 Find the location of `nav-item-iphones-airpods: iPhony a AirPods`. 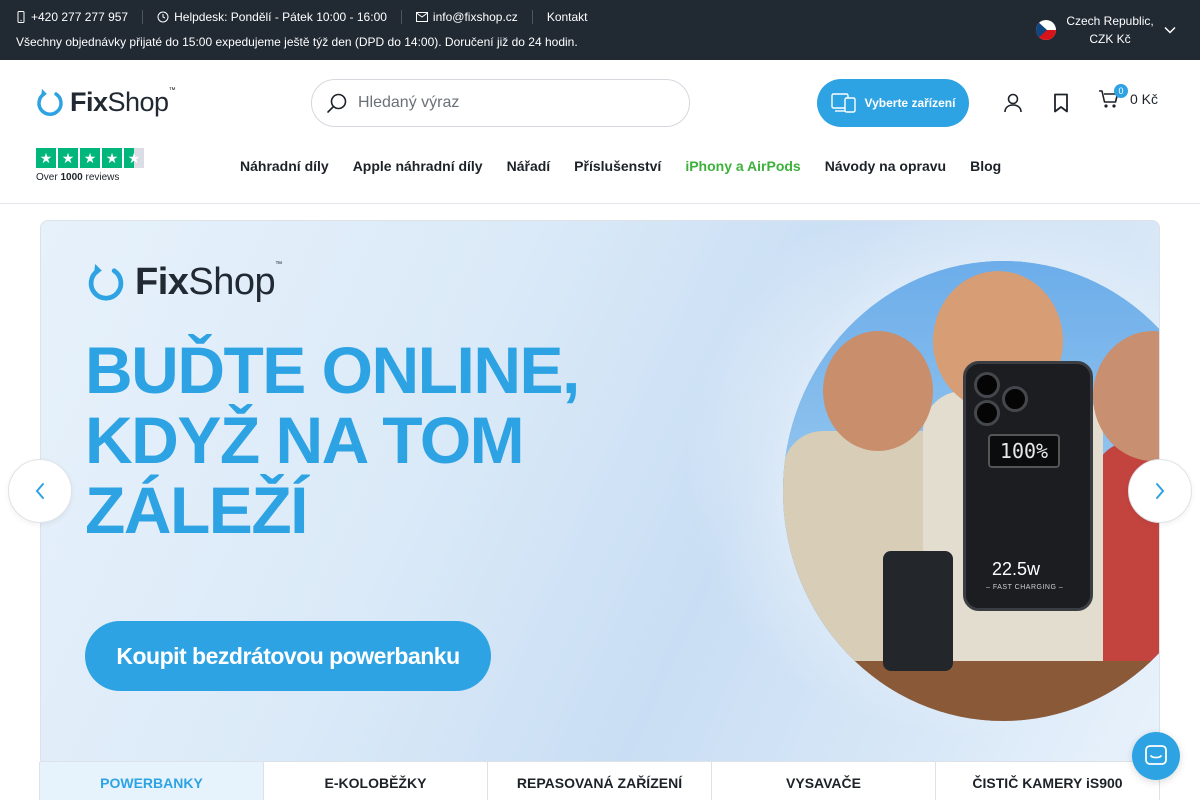

nav-item-iphones-airpods: iPhony a AirPods is located at coordinates (742, 166).